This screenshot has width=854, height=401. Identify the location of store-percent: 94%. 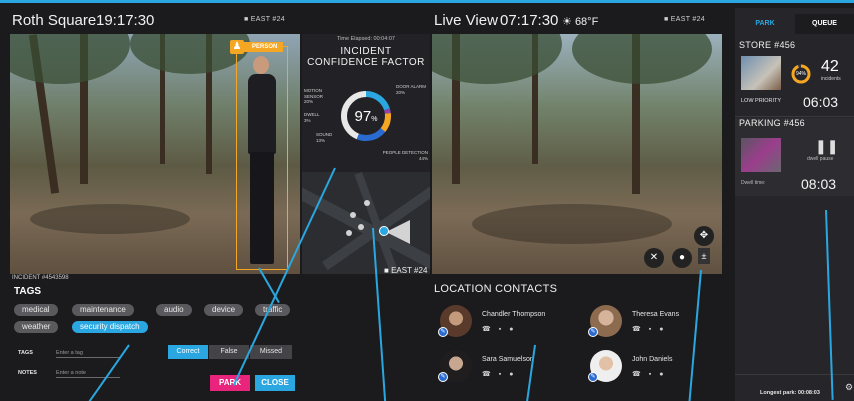
(800, 74).